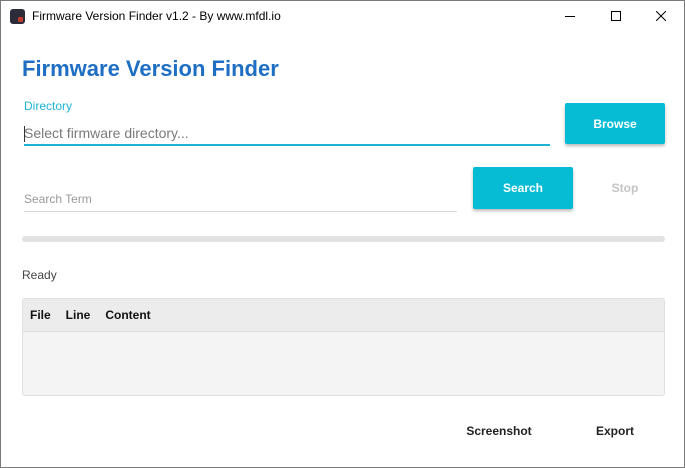 Image resolution: width=685 pixels, height=468 pixels. I want to click on status-text: Ready, so click(39, 275).